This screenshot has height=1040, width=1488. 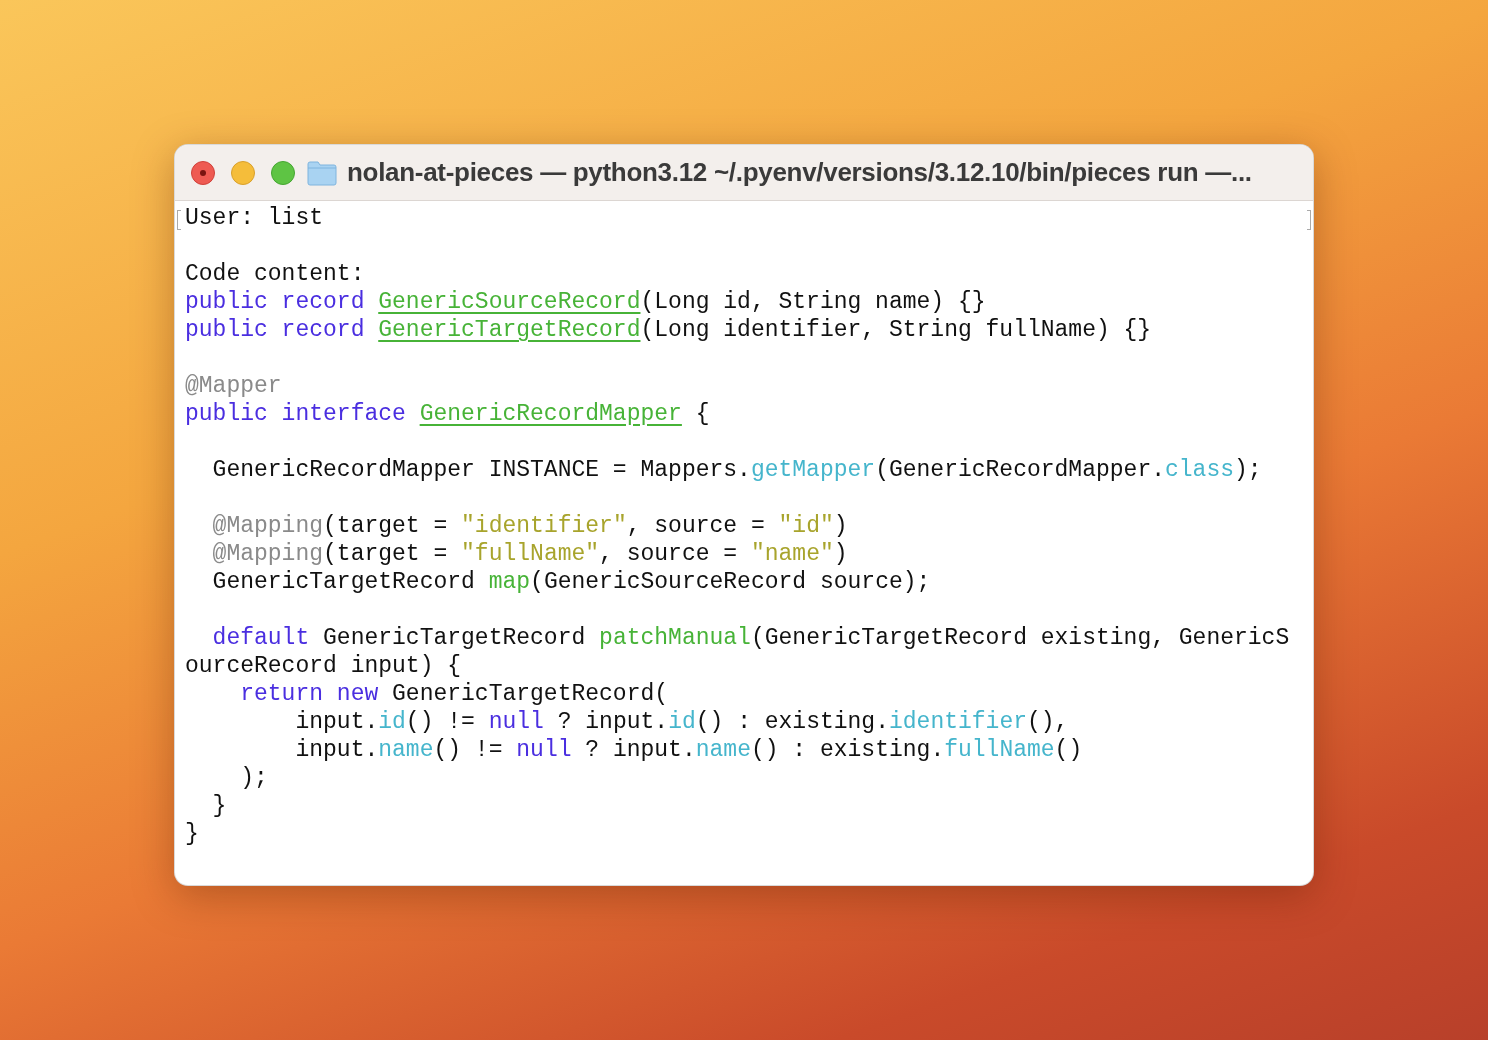 What do you see at coordinates (447, 414) in the screenshot?
I see `code-line: public interface GenericRecordMapper {` at bounding box center [447, 414].